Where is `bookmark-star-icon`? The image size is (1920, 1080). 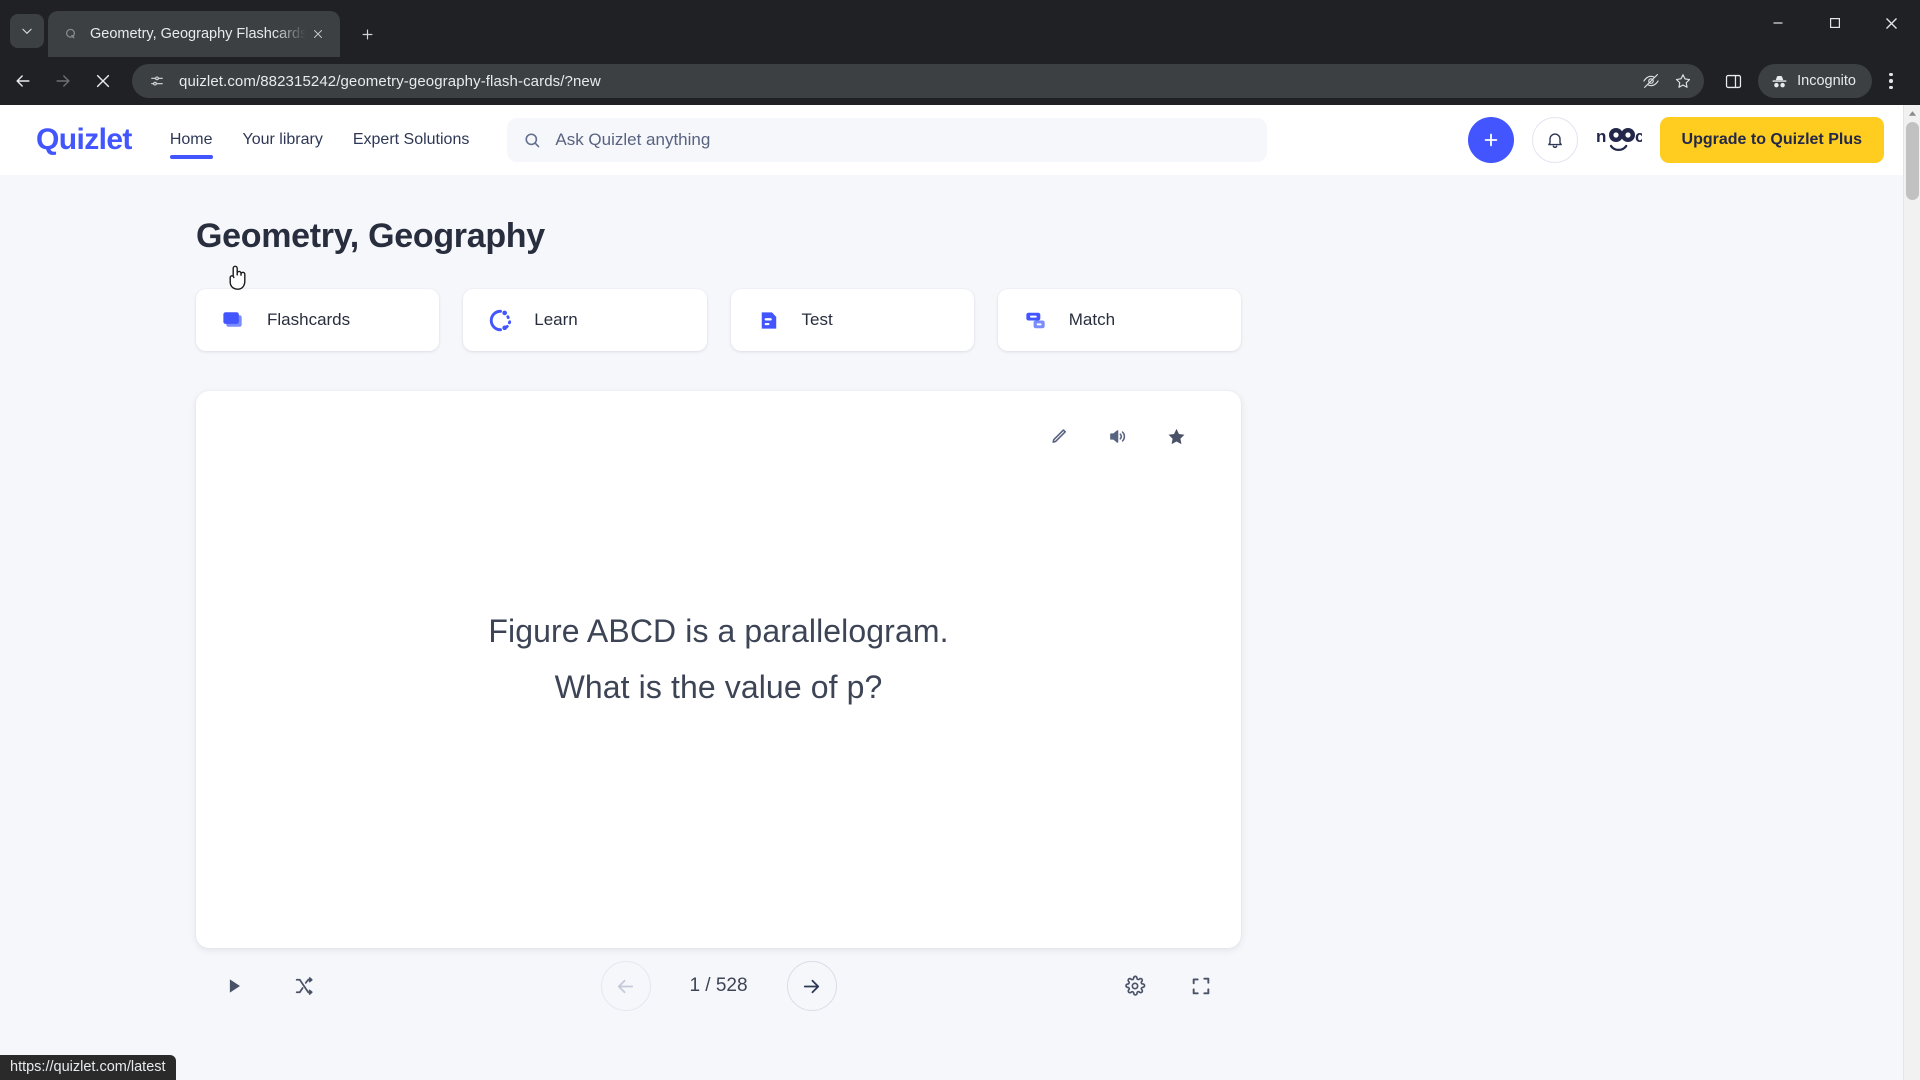 bookmark-star-icon is located at coordinates (1683, 81).